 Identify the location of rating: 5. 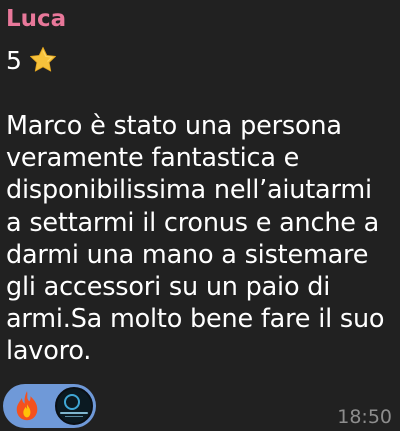
(32, 60).